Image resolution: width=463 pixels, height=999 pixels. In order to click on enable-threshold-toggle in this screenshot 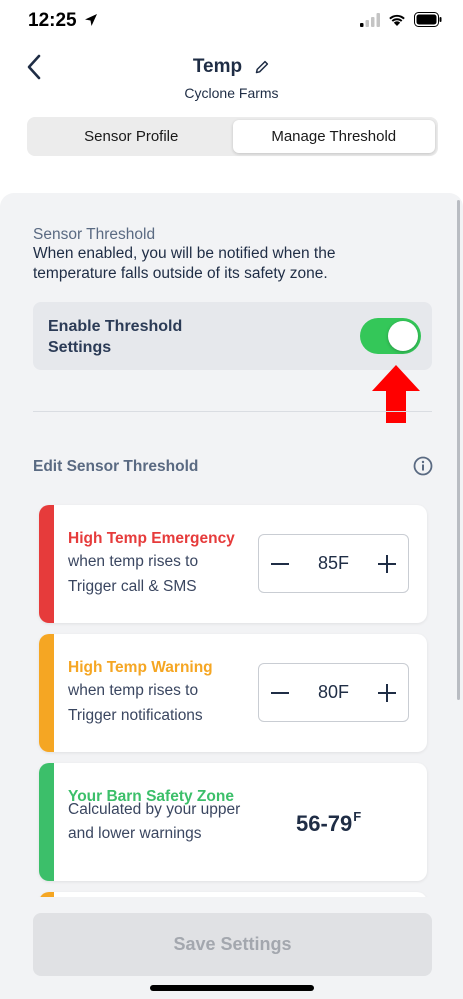, I will do `click(390, 336)`.